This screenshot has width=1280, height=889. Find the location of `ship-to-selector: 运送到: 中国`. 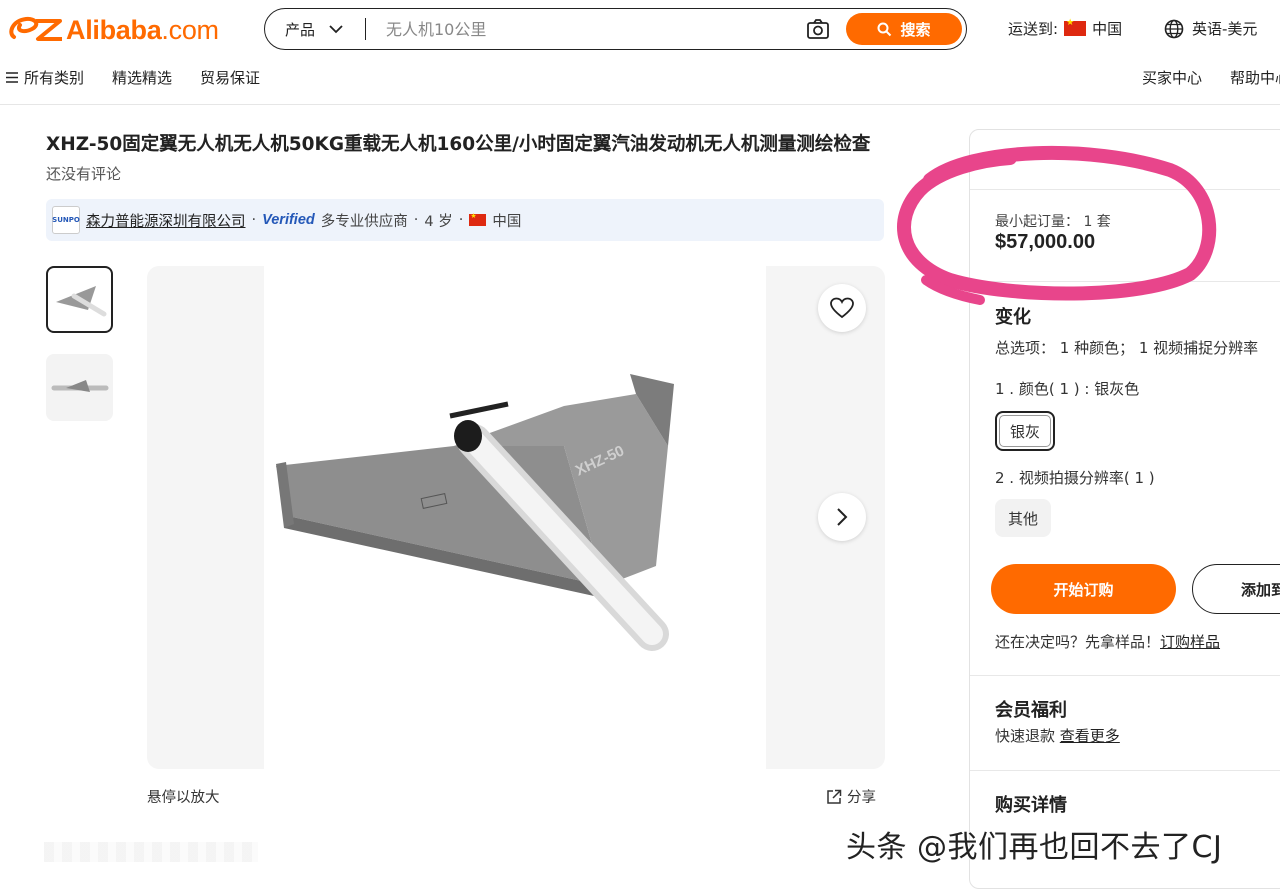

ship-to-selector: 运送到: 中国 is located at coordinates (1065, 28).